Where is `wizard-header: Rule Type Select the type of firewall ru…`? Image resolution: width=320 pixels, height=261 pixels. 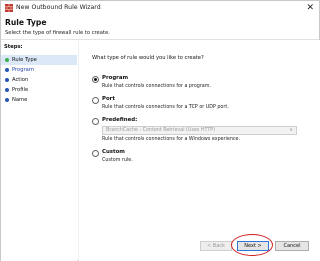
wizard-header: Rule Type Select the type of firewall ru… is located at coordinates (160, 27).